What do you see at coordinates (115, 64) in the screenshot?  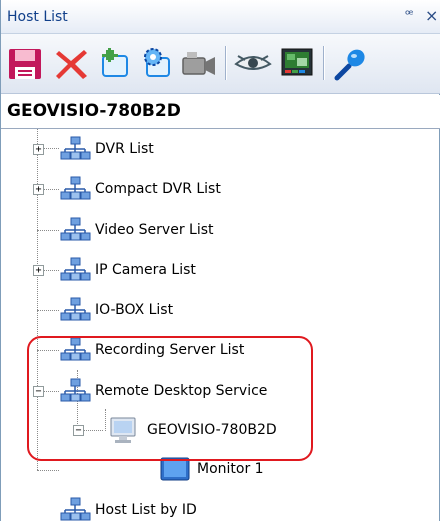 I see `add-host-icon` at bounding box center [115, 64].